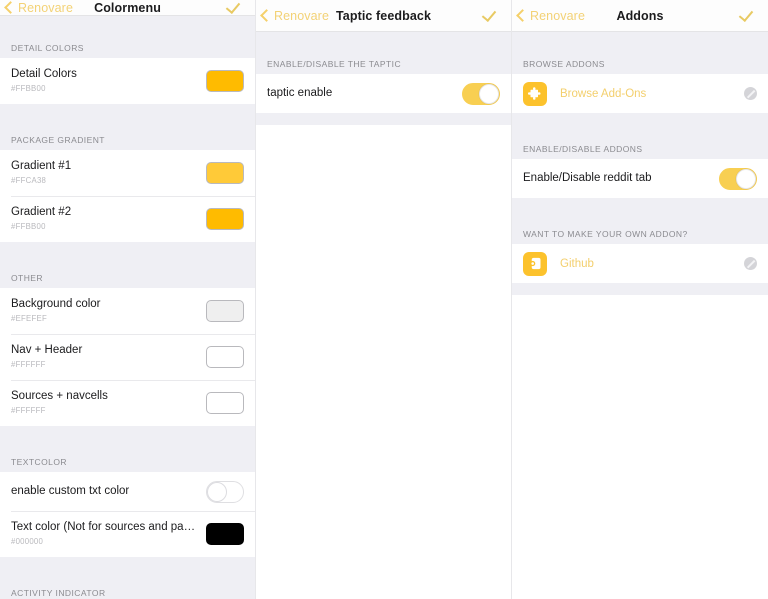 The image size is (768, 599). I want to click on row-enable-custom-txt-color: enable custom txt color, so click(127, 491).